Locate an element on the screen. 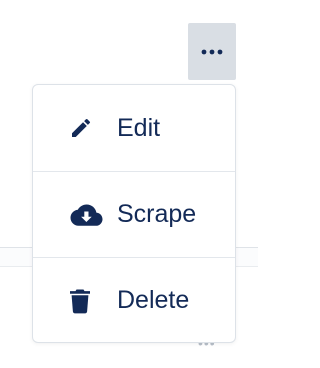 The height and width of the screenshot is (368, 320). more-actions-button is located at coordinates (212, 51).